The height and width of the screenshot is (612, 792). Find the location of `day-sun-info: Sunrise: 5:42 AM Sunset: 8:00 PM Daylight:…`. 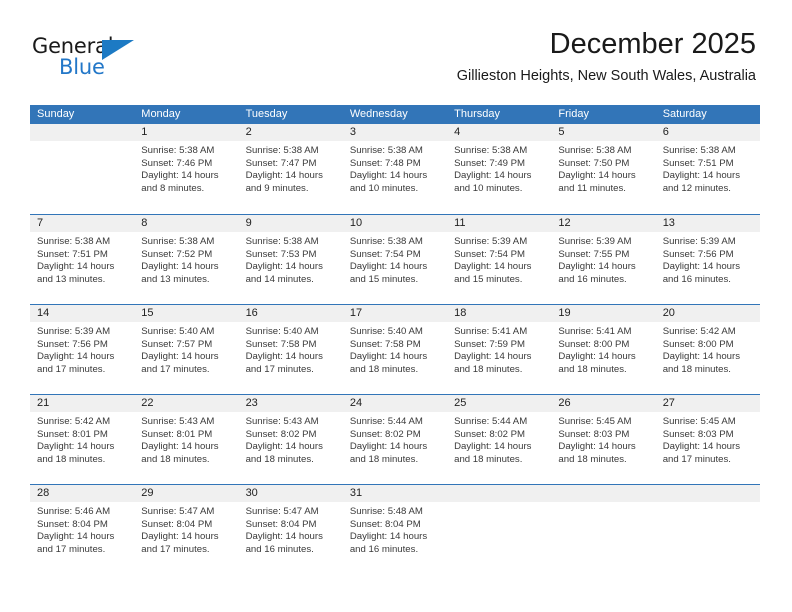

day-sun-info: Sunrise: 5:42 AM Sunset: 8:00 PM Daylight:… is located at coordinates (708, 349).